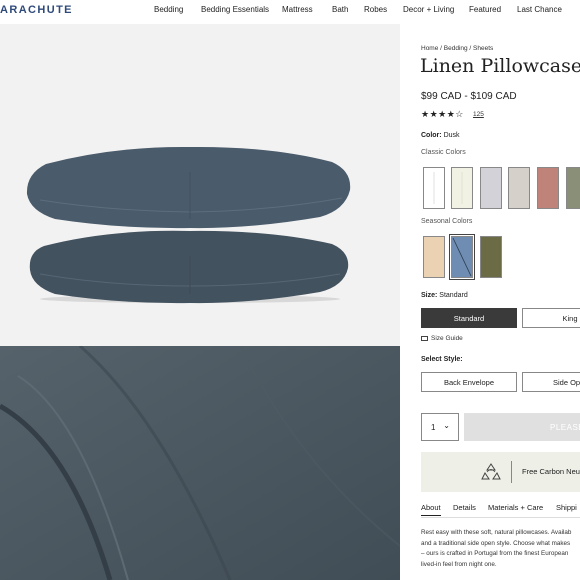  What do you see at coordinates (440, 427) in the screenshot?
I see `quantity-select: 1 ⌄` at bounding box center [440, 427].